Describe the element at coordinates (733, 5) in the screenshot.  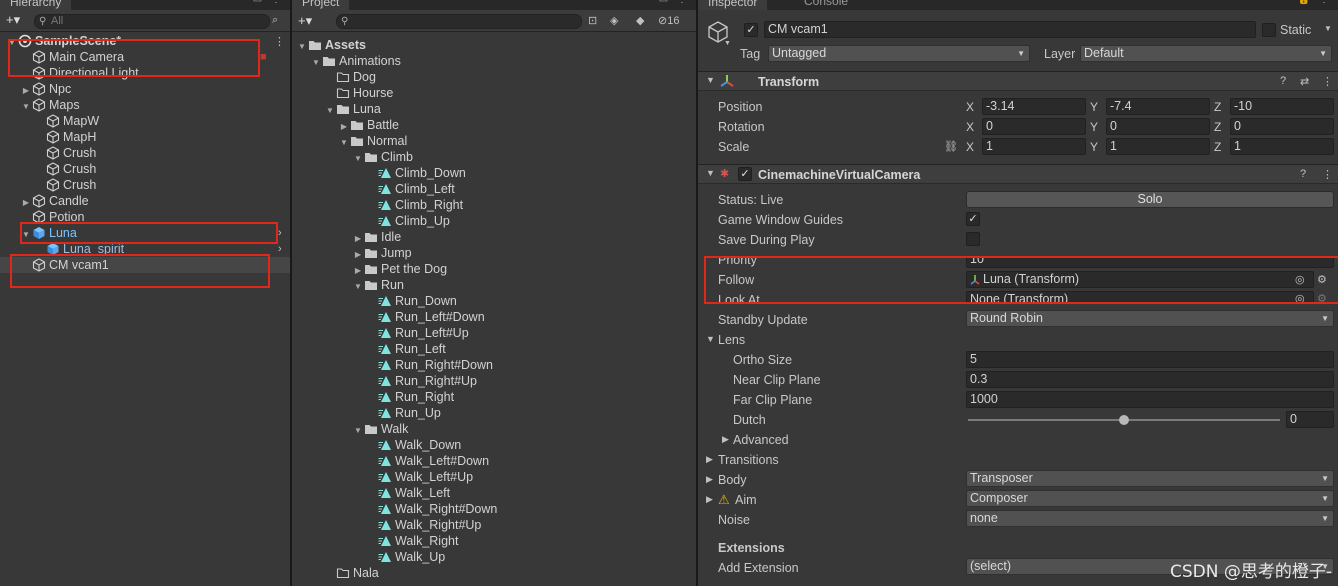
I see `tab-inspector: Inspector` at that location.